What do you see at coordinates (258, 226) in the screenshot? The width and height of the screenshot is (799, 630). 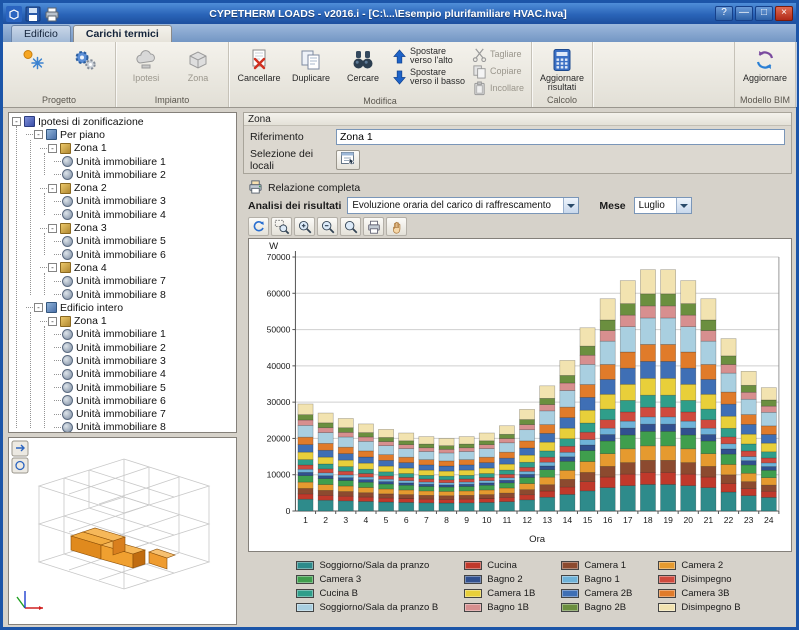 I see `redraw-button` at bounding box center [258, 226].